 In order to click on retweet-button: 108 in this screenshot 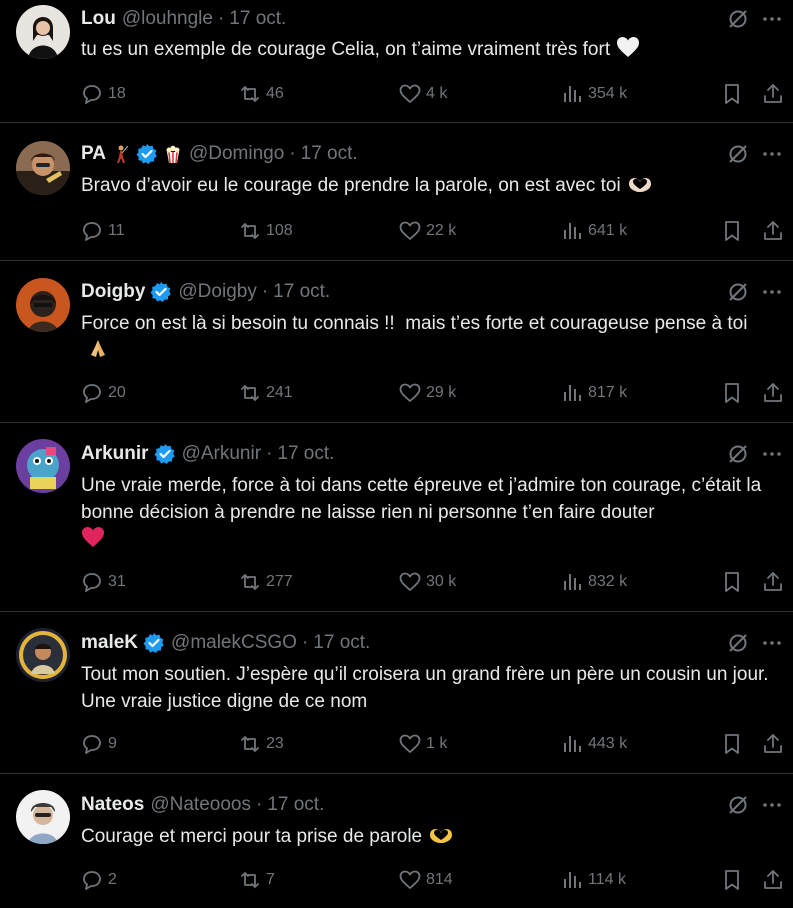, I will do `click(265, 231)`.